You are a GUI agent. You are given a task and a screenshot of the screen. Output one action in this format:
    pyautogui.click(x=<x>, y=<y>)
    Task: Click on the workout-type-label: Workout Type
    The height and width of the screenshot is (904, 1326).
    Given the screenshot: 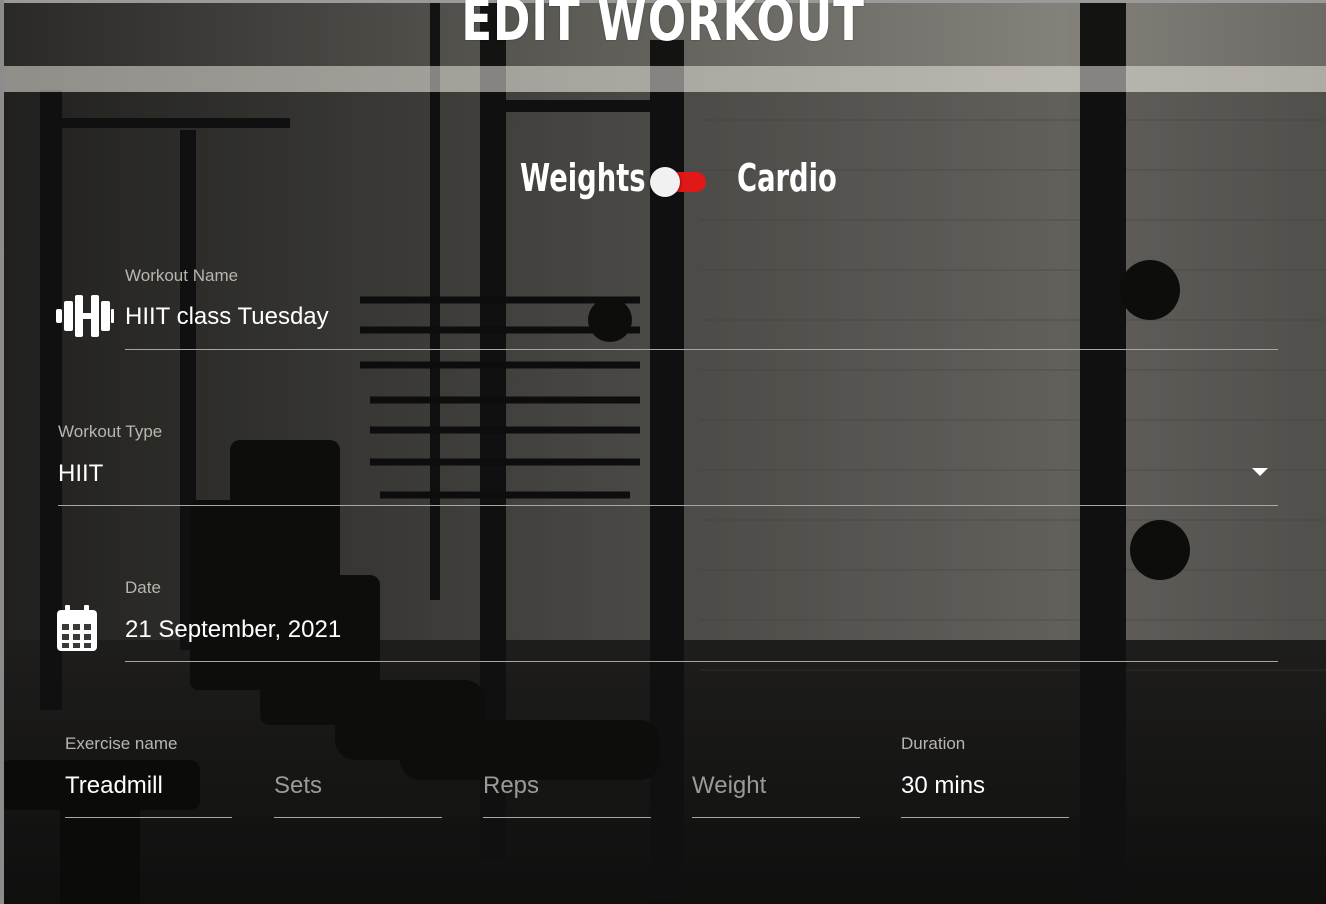 What is the action you would take?
    pyautogui.click(x=110, y=431)
    